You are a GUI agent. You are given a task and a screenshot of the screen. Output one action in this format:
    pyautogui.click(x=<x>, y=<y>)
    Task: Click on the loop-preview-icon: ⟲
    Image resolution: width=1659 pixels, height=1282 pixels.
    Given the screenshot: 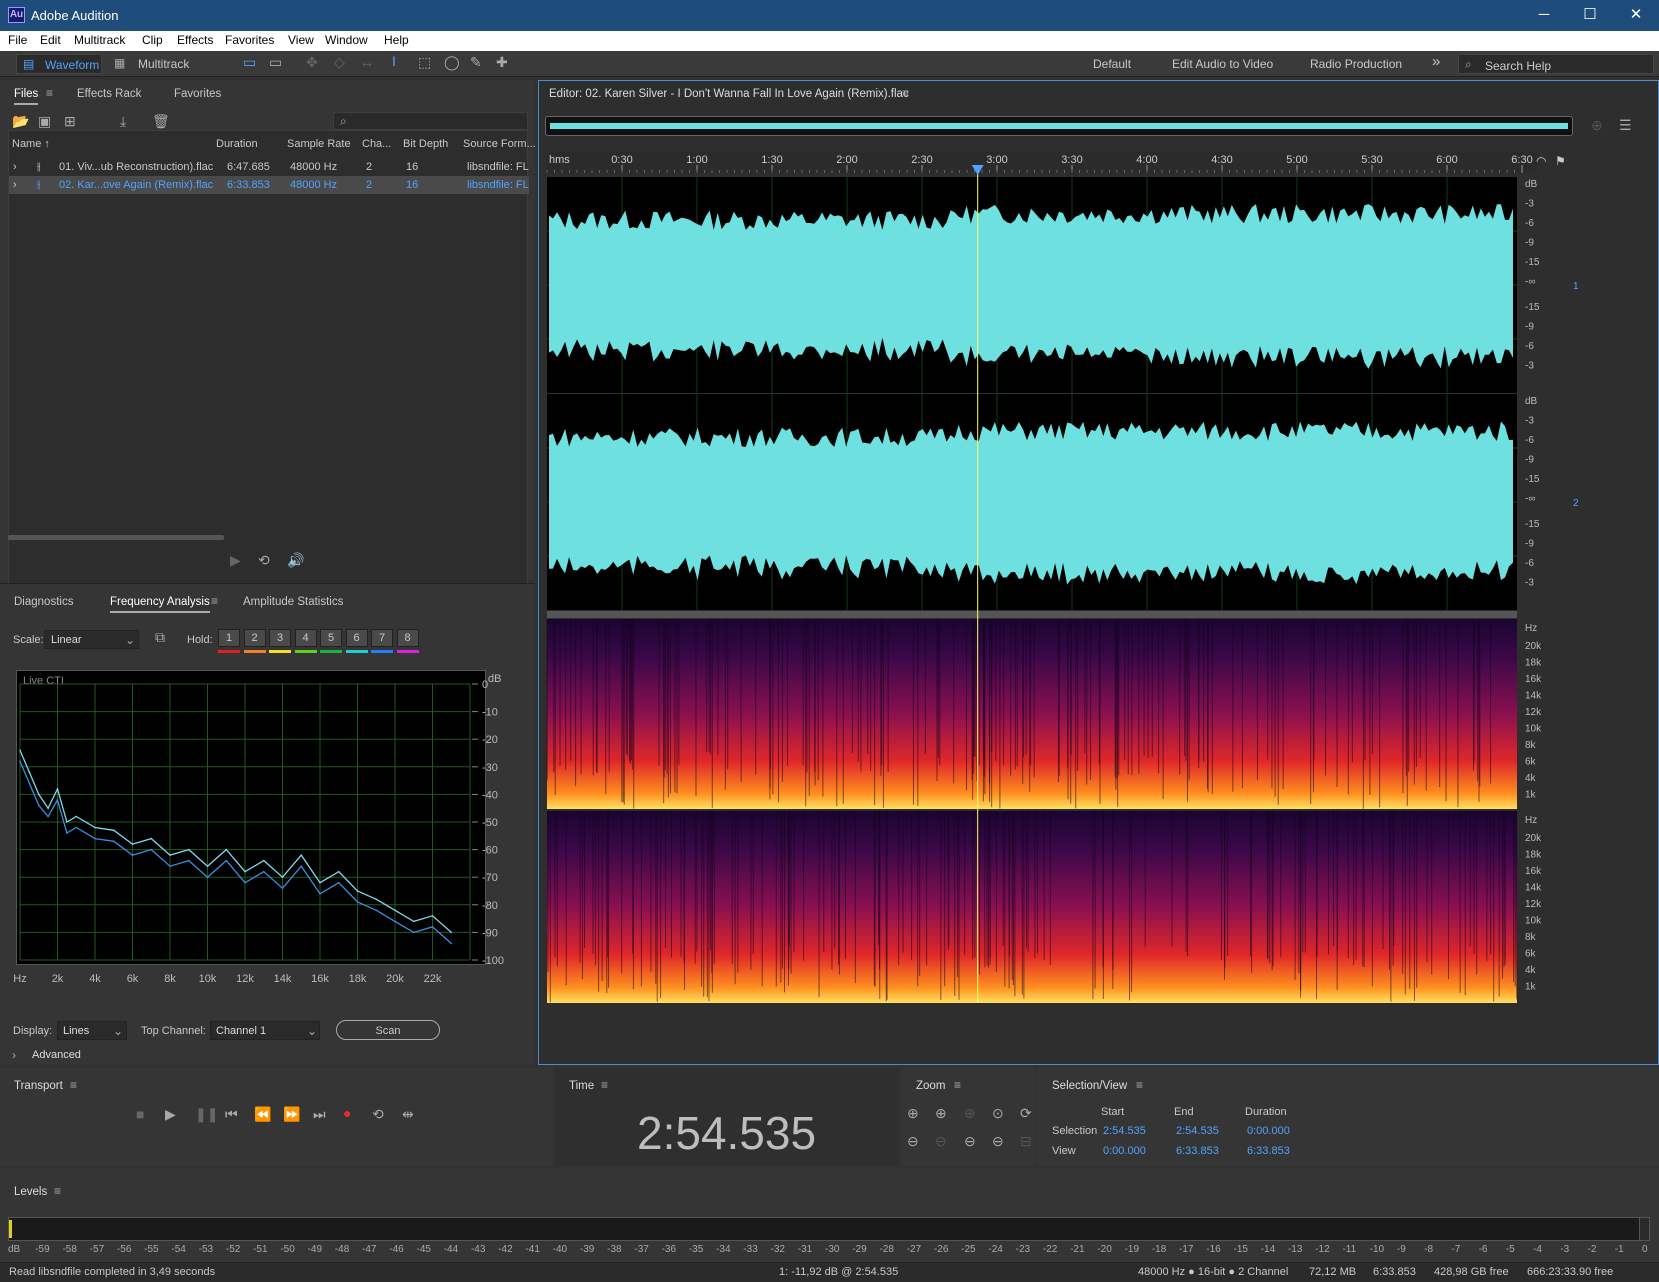 What is the action you would take?
    pyautogui.click(x=264, y=560)
    